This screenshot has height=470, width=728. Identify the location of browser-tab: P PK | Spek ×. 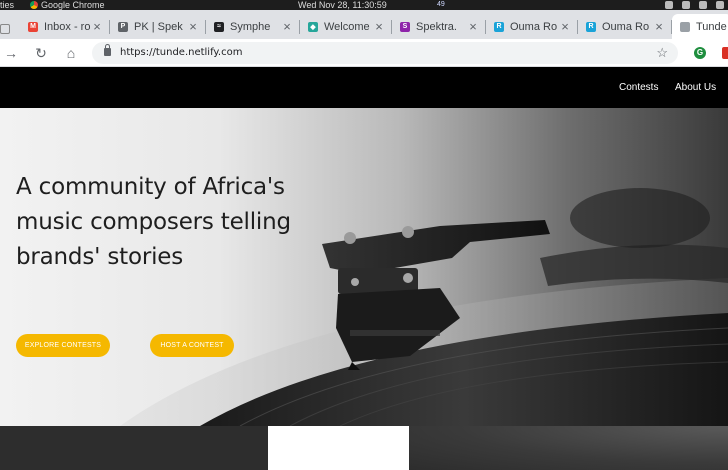
(158, 26).